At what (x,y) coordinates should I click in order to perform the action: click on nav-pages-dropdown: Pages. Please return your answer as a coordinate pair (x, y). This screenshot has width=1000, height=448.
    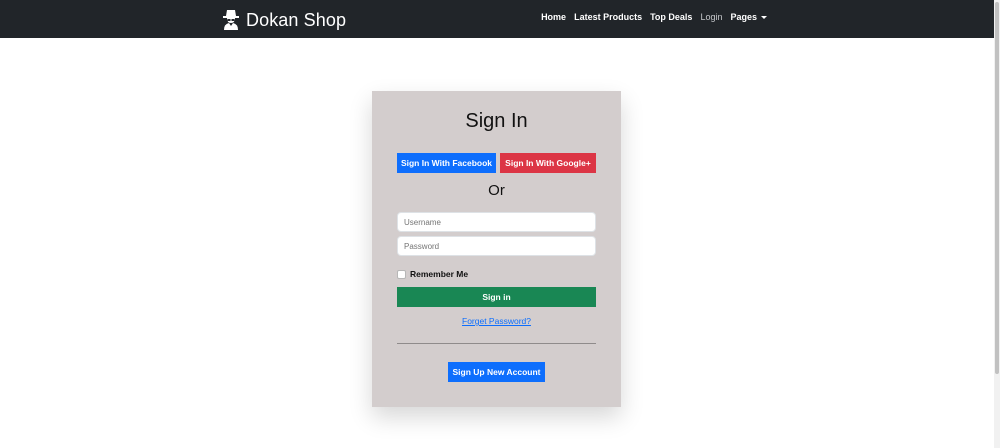
    Looking at the image, I should click on (748, 17).